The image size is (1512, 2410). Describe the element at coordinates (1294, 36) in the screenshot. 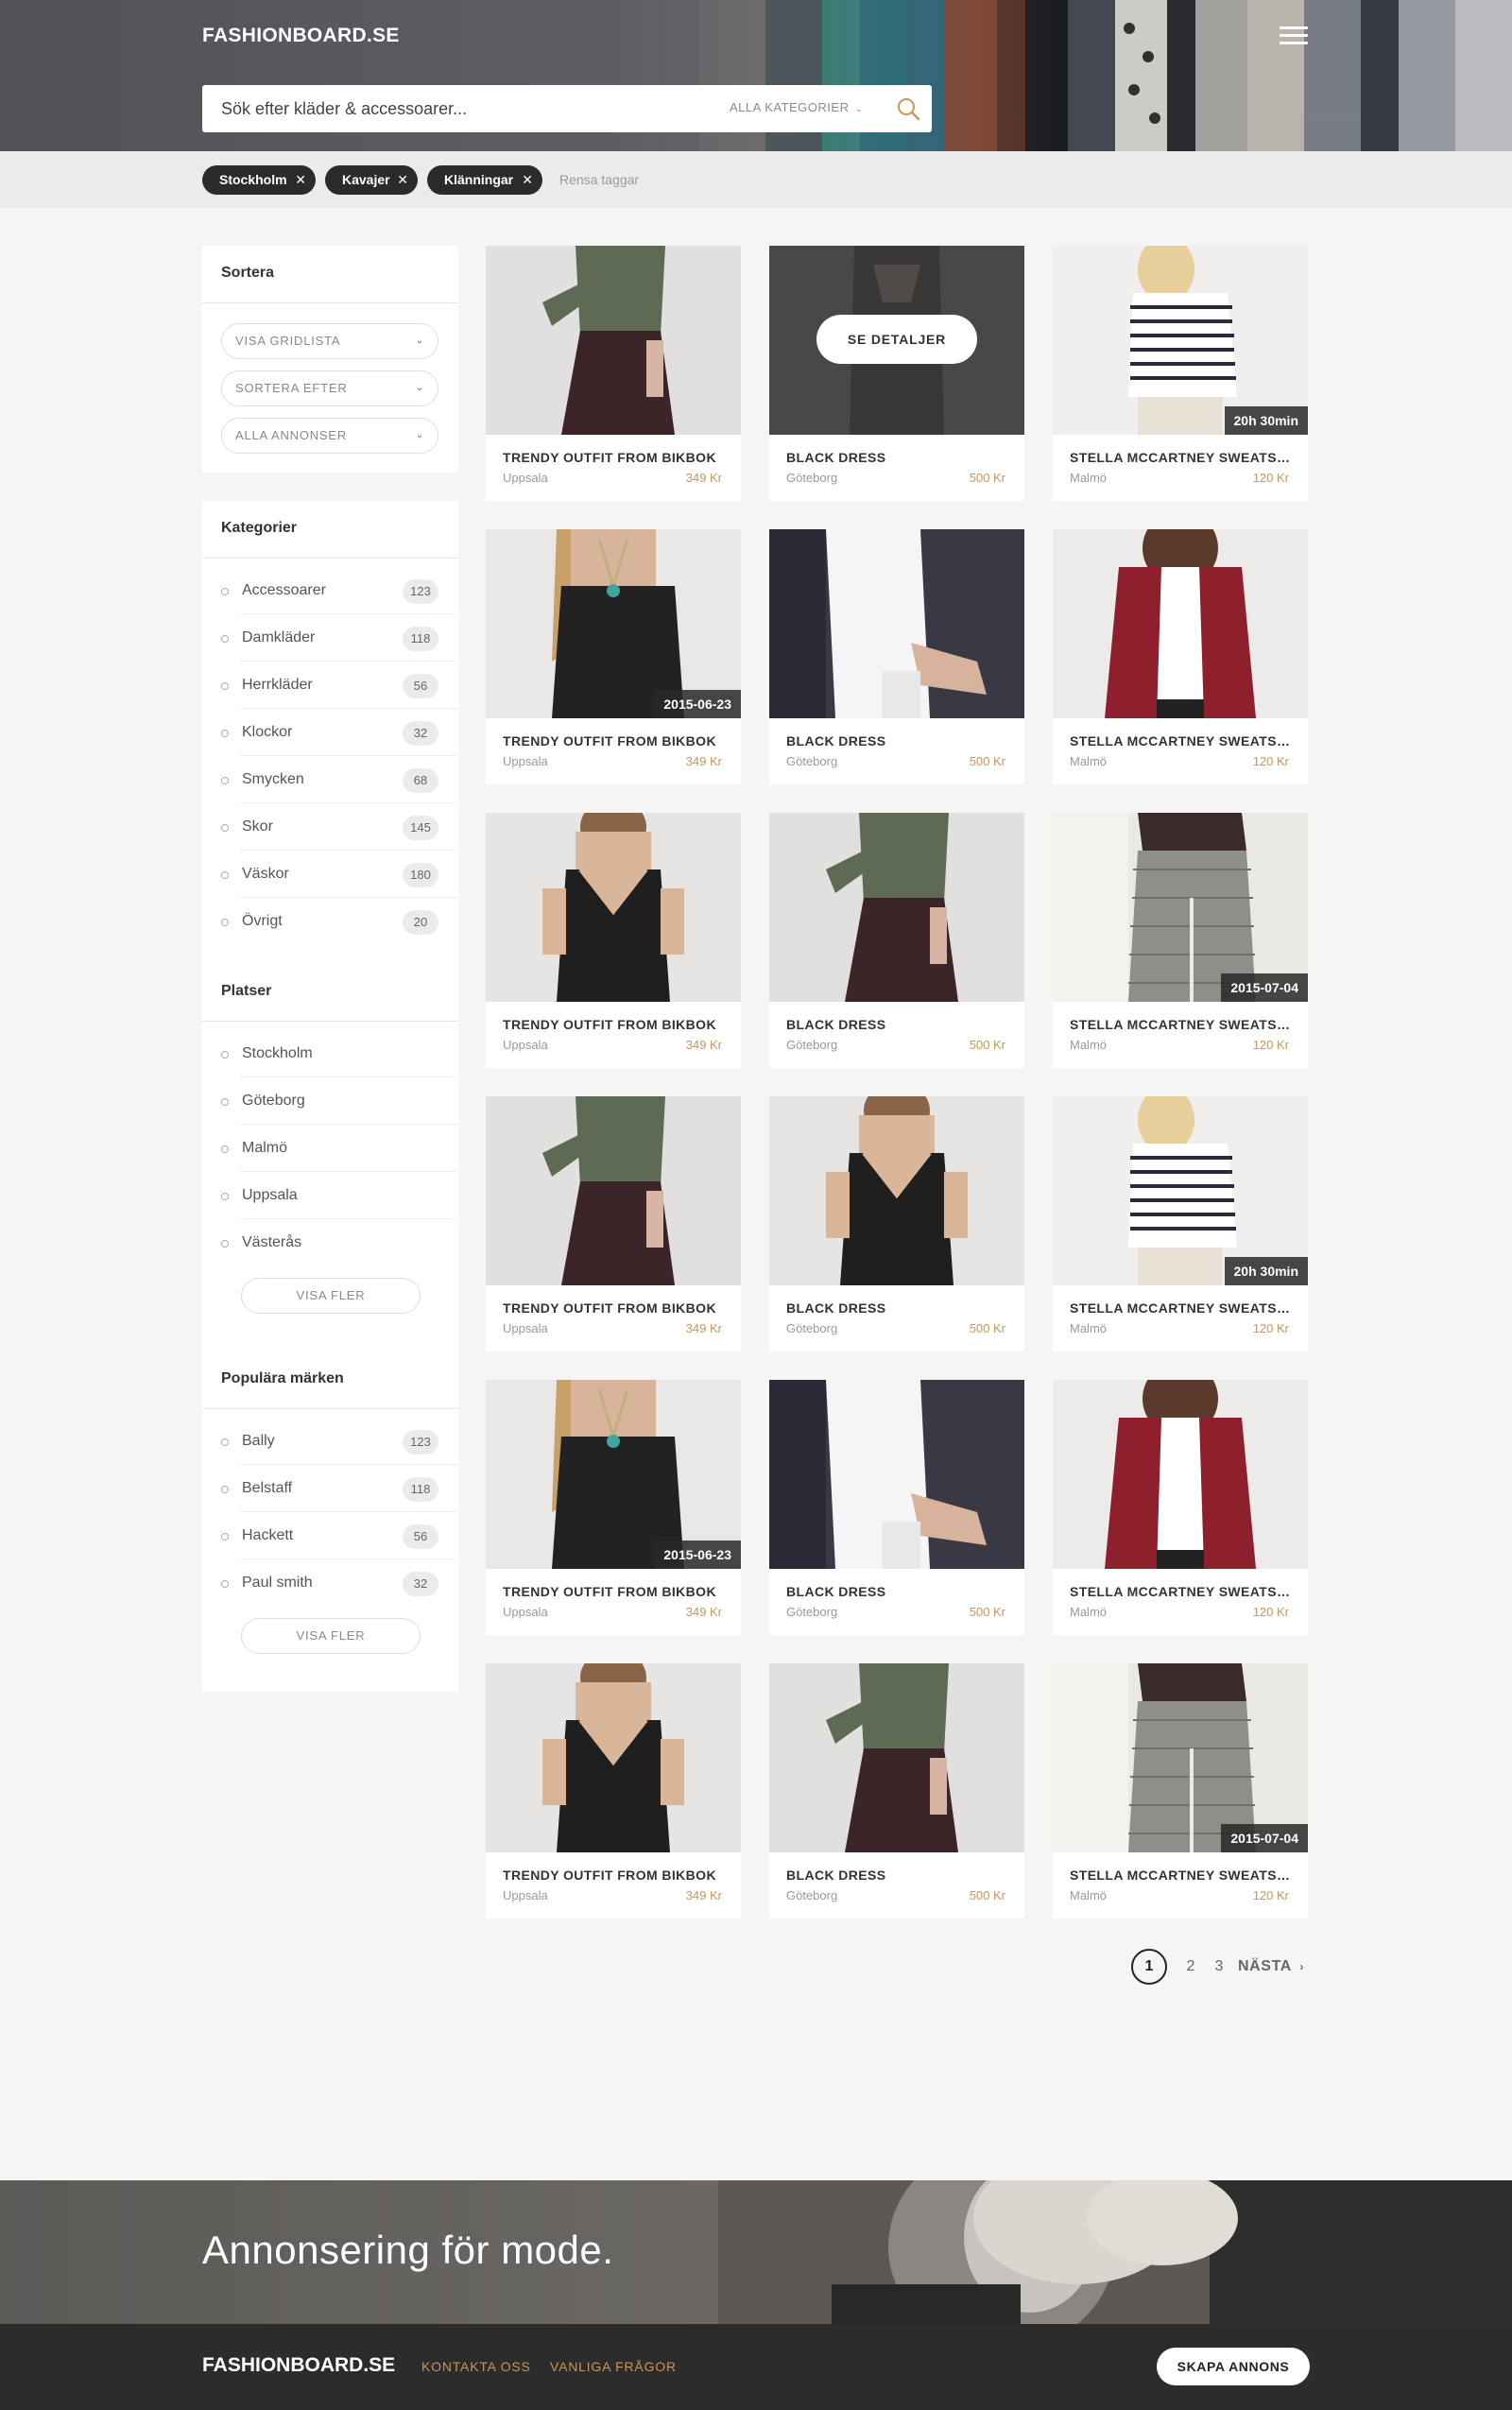

I see `hamburger-menu-icon` at that location.